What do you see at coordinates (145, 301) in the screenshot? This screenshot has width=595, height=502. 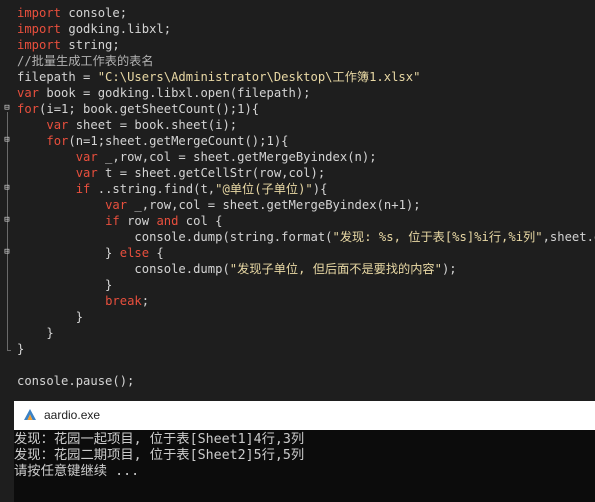 I see `code-token: ;` at bounding box center [145, 301].